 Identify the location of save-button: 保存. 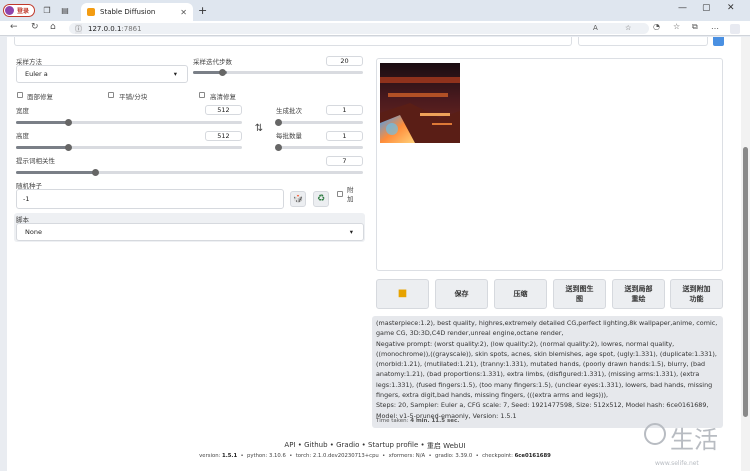
(461, 294).